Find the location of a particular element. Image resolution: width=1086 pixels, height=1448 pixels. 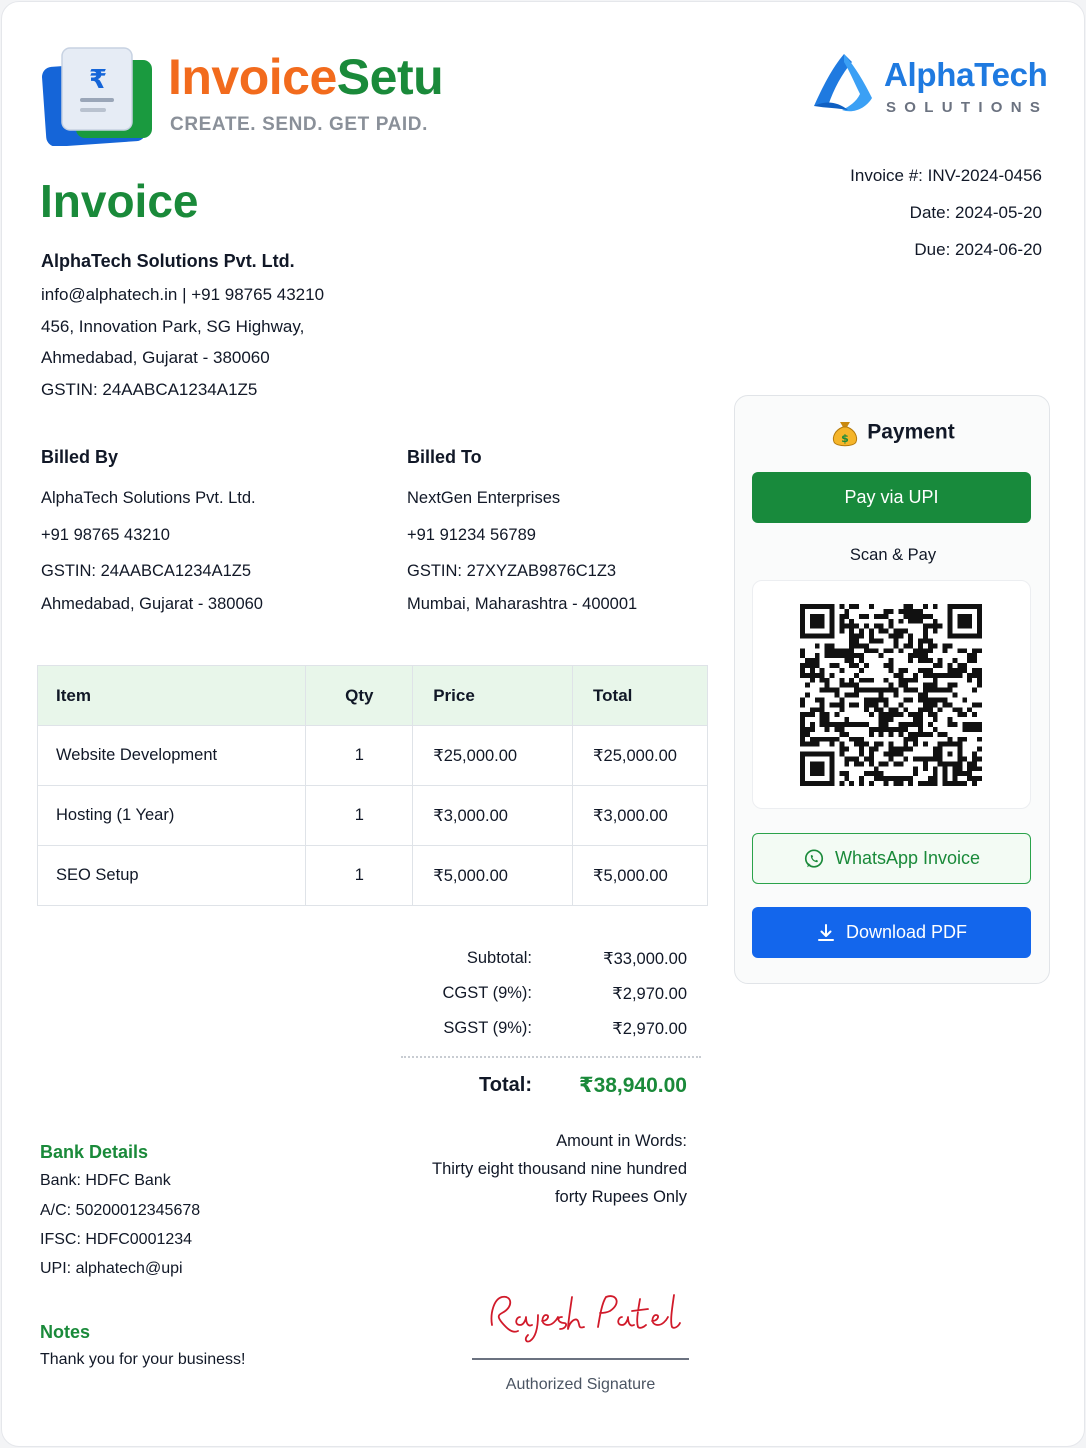

cell-total: ₹25,000.00 is located at coordinates (640, 755).